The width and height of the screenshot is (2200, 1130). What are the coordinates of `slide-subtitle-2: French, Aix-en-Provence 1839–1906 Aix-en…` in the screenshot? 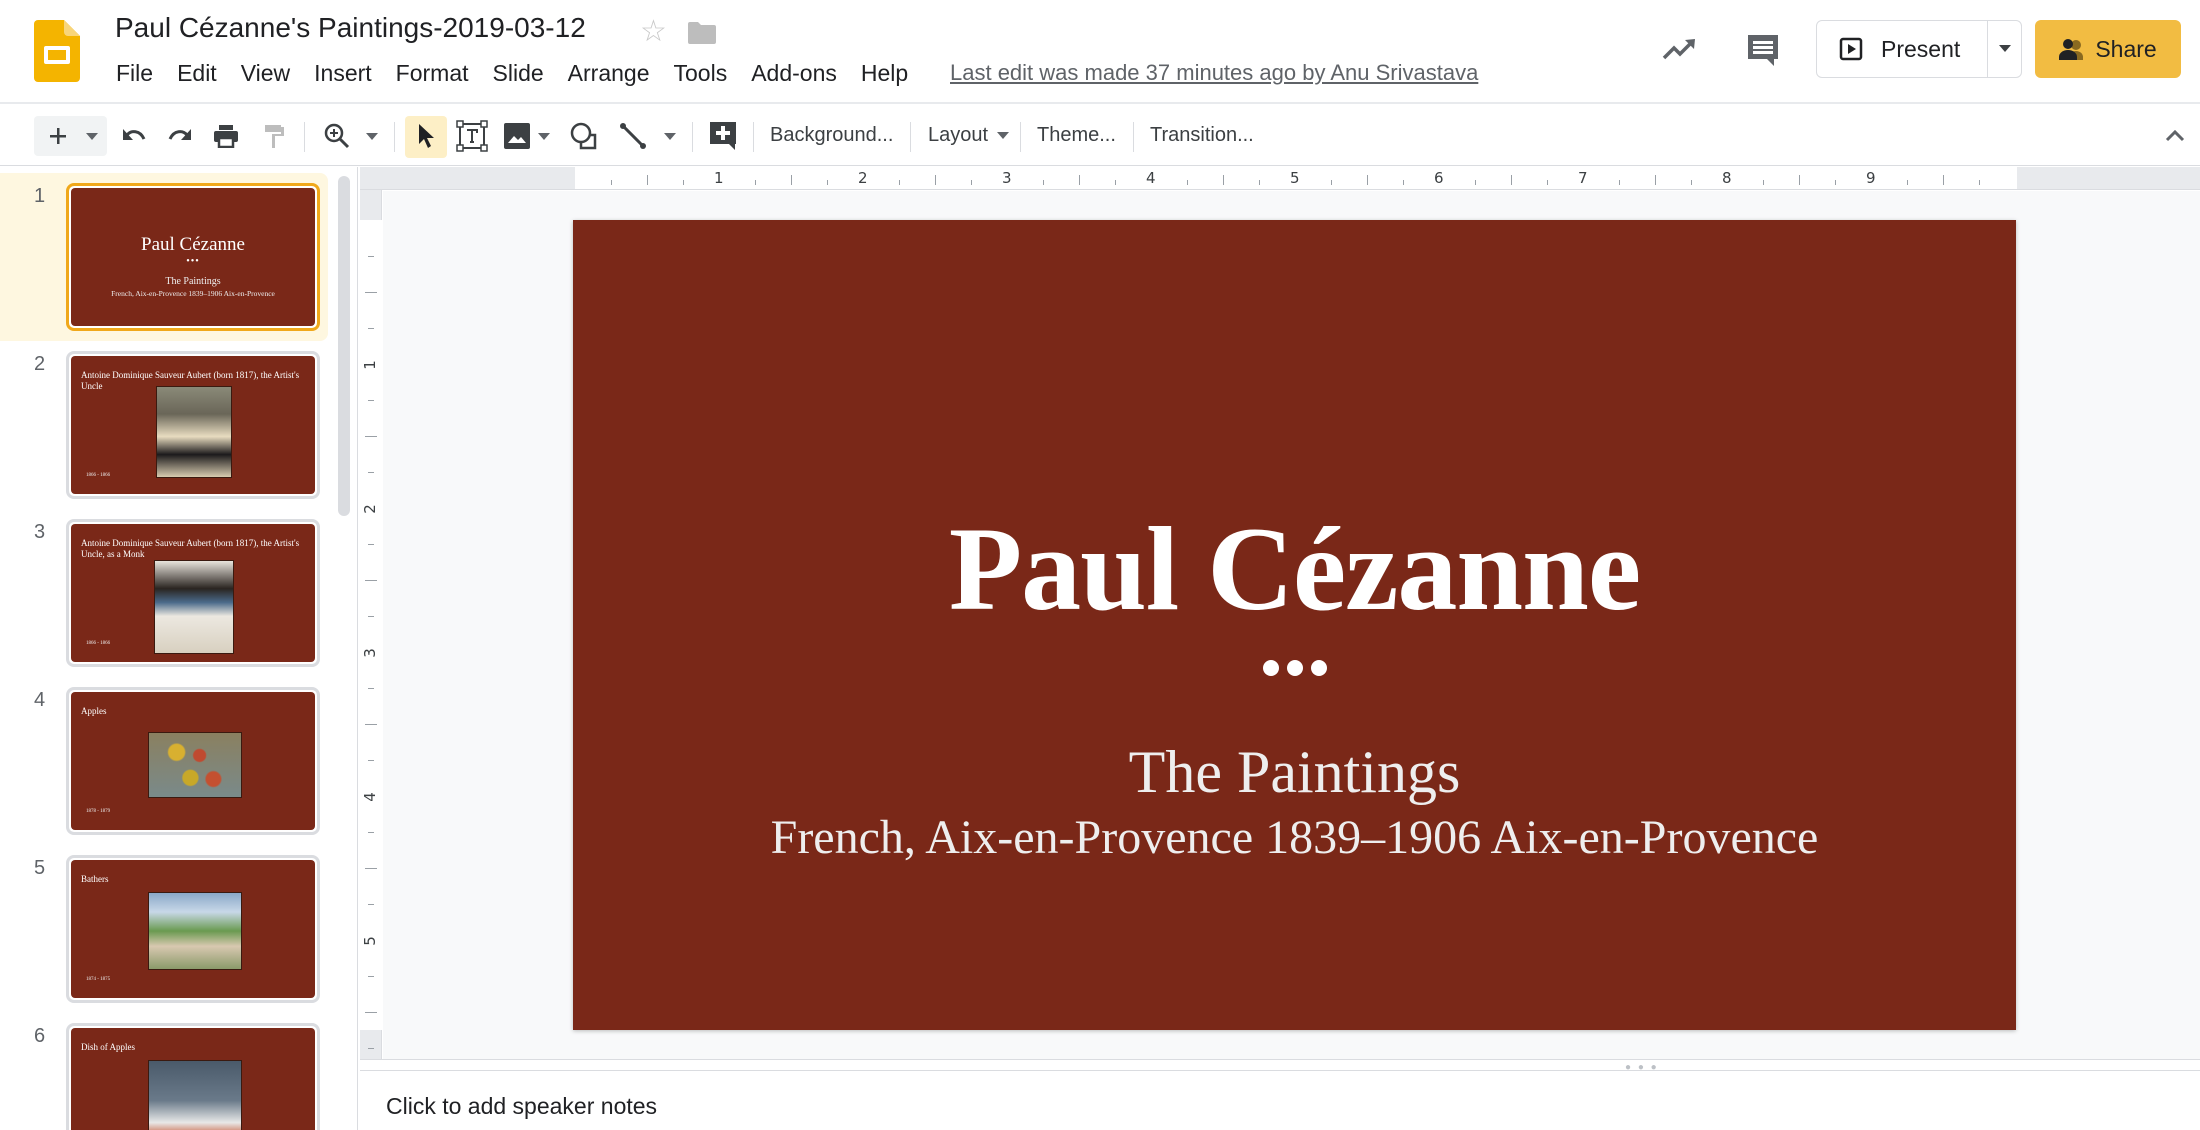 It's located at (1294, 837).